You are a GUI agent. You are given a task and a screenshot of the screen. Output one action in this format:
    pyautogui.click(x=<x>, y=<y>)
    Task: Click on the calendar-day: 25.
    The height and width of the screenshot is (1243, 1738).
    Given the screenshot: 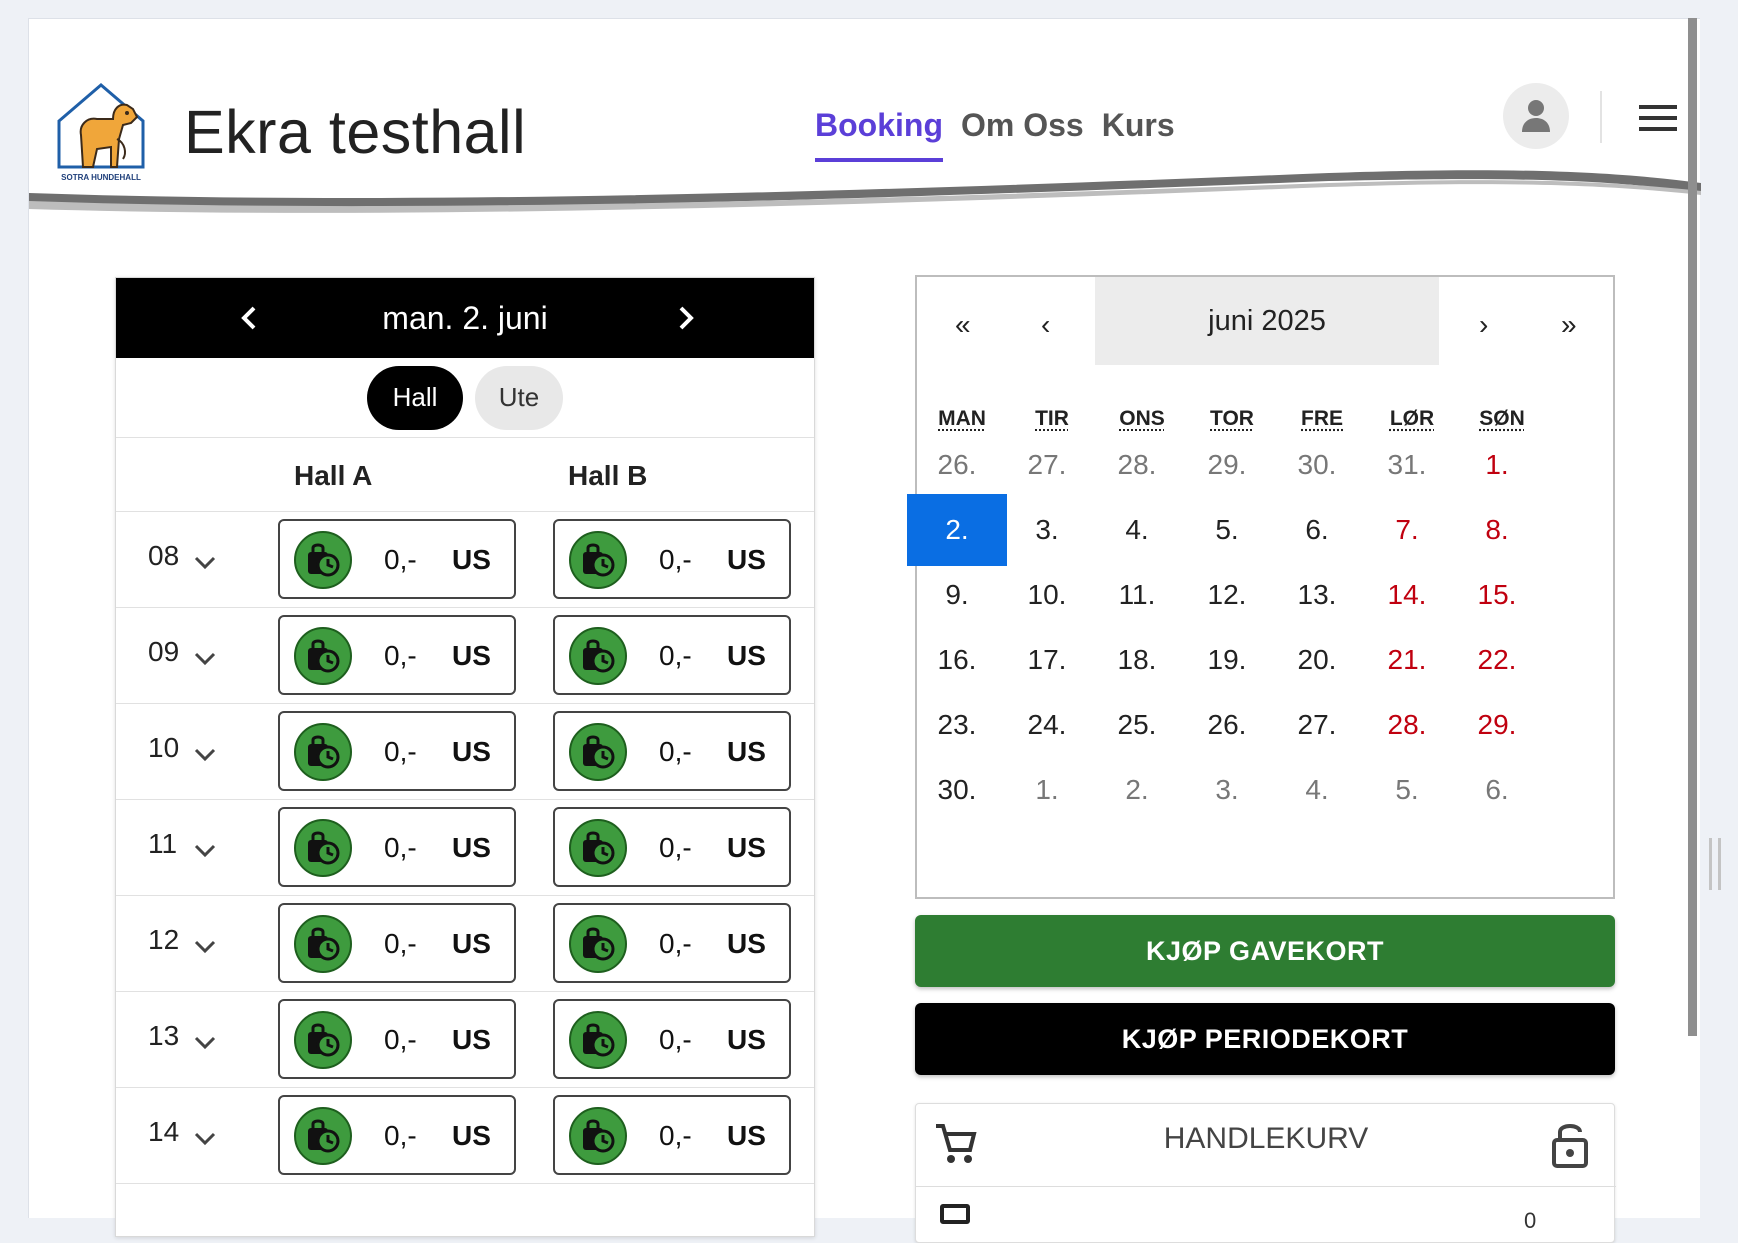 What is the action you would take?
    pyautogui.click(x=1137, y=725)
    